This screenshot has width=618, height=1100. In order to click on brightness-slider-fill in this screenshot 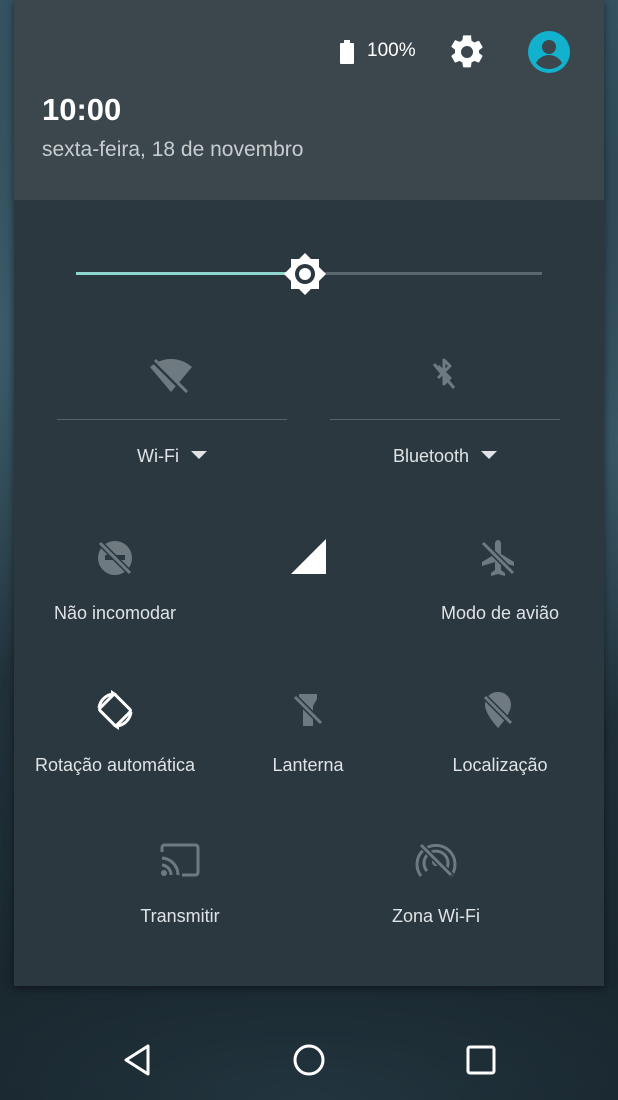, I will do `click(190, 273)`.